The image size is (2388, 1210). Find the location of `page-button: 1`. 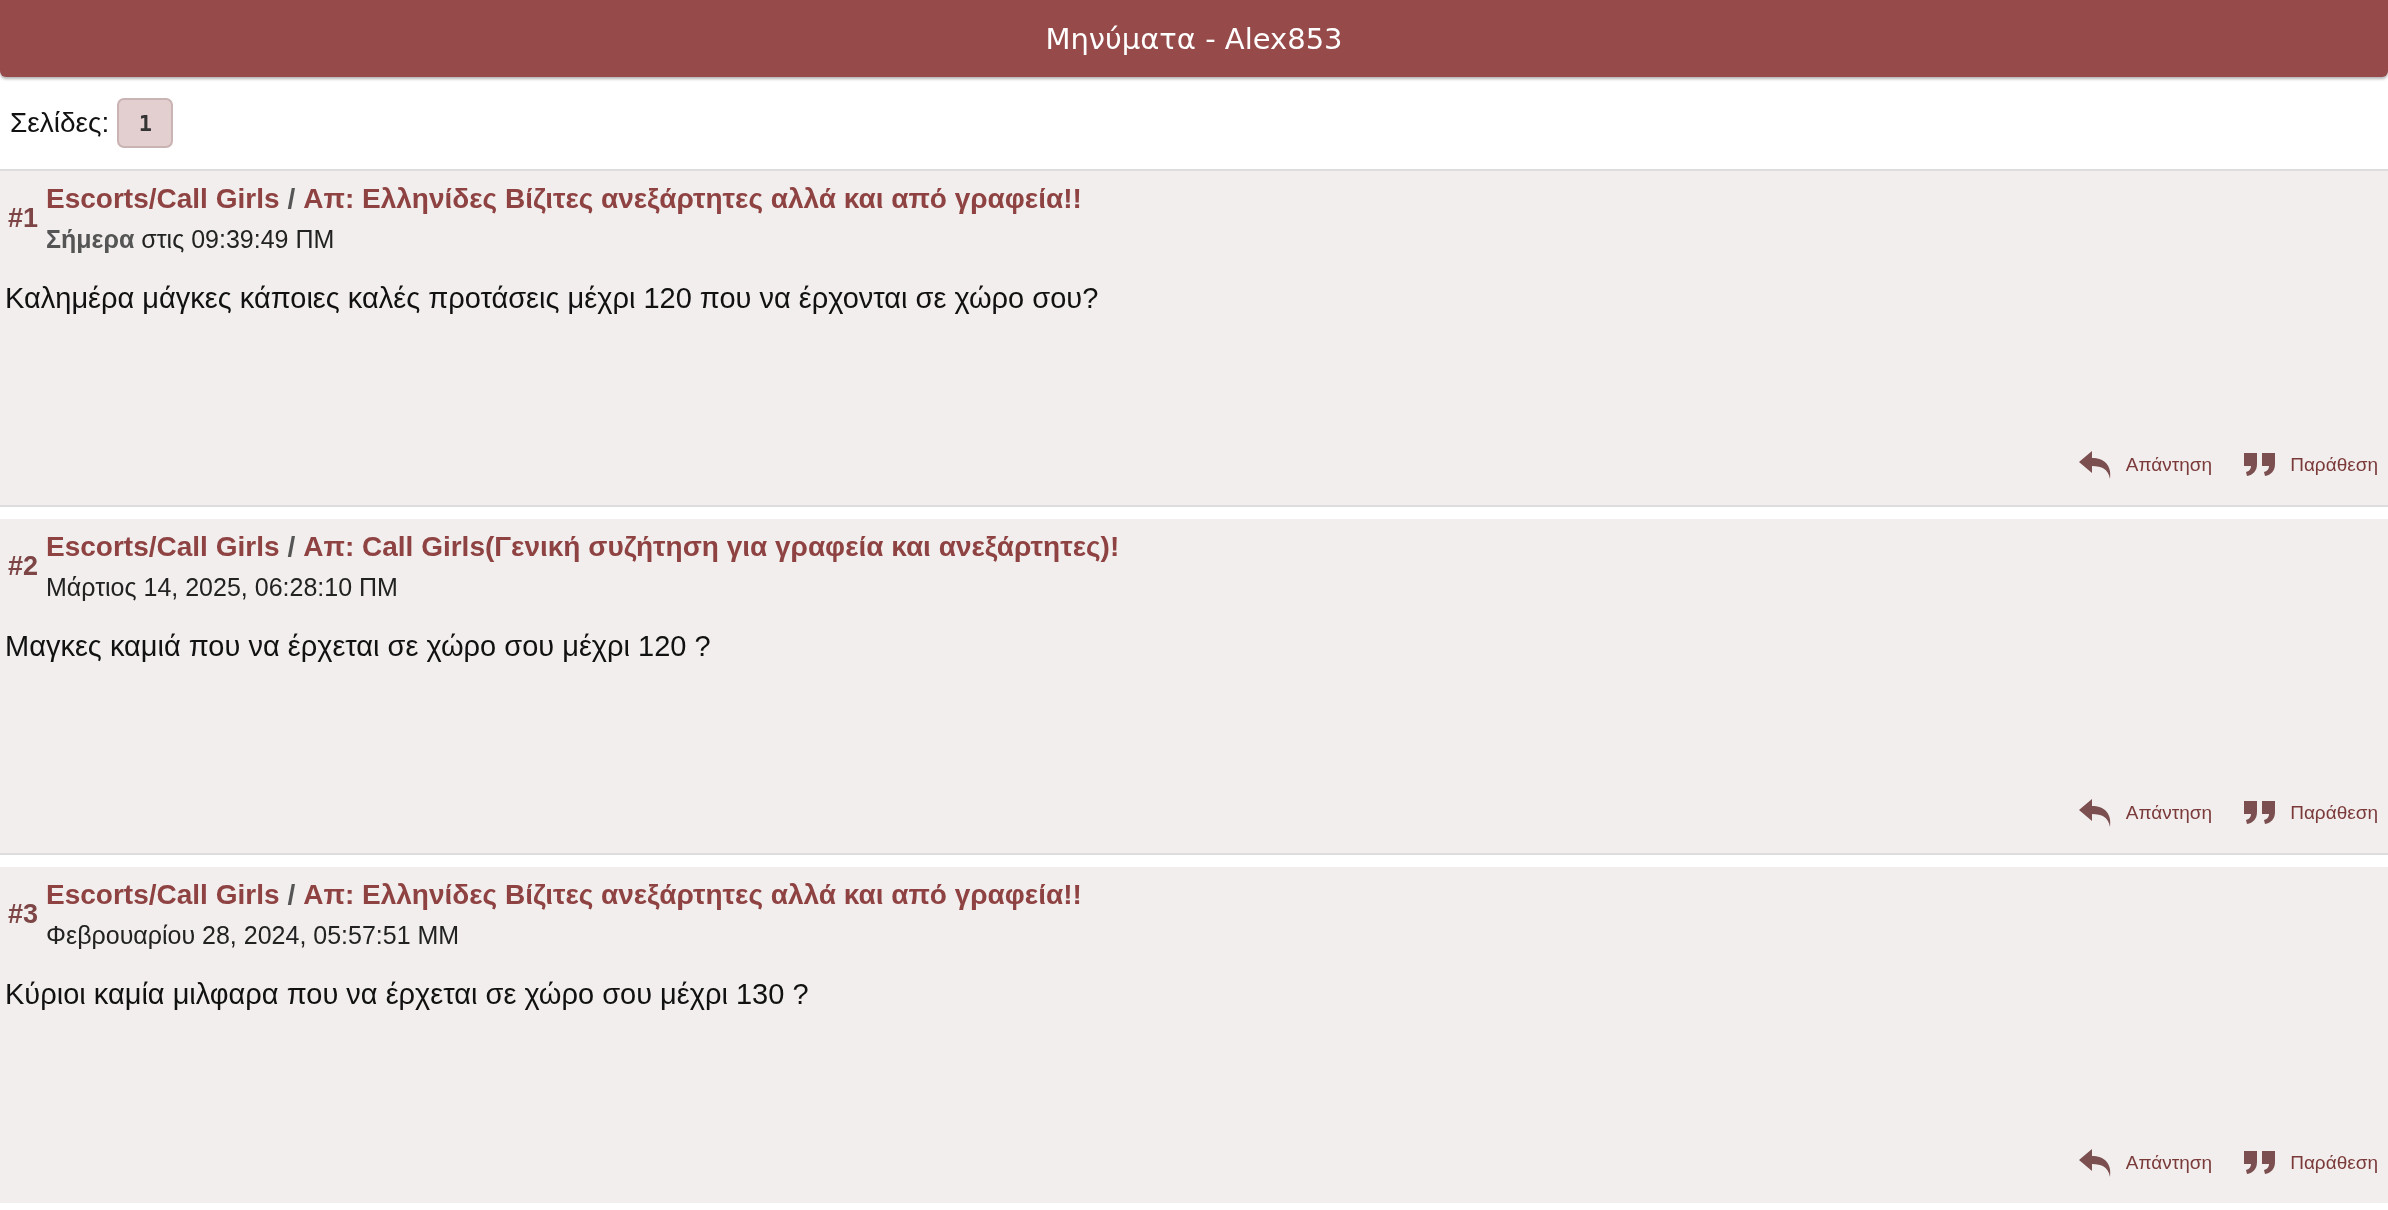

page-button: 1 is located at coordinates (145, 123).